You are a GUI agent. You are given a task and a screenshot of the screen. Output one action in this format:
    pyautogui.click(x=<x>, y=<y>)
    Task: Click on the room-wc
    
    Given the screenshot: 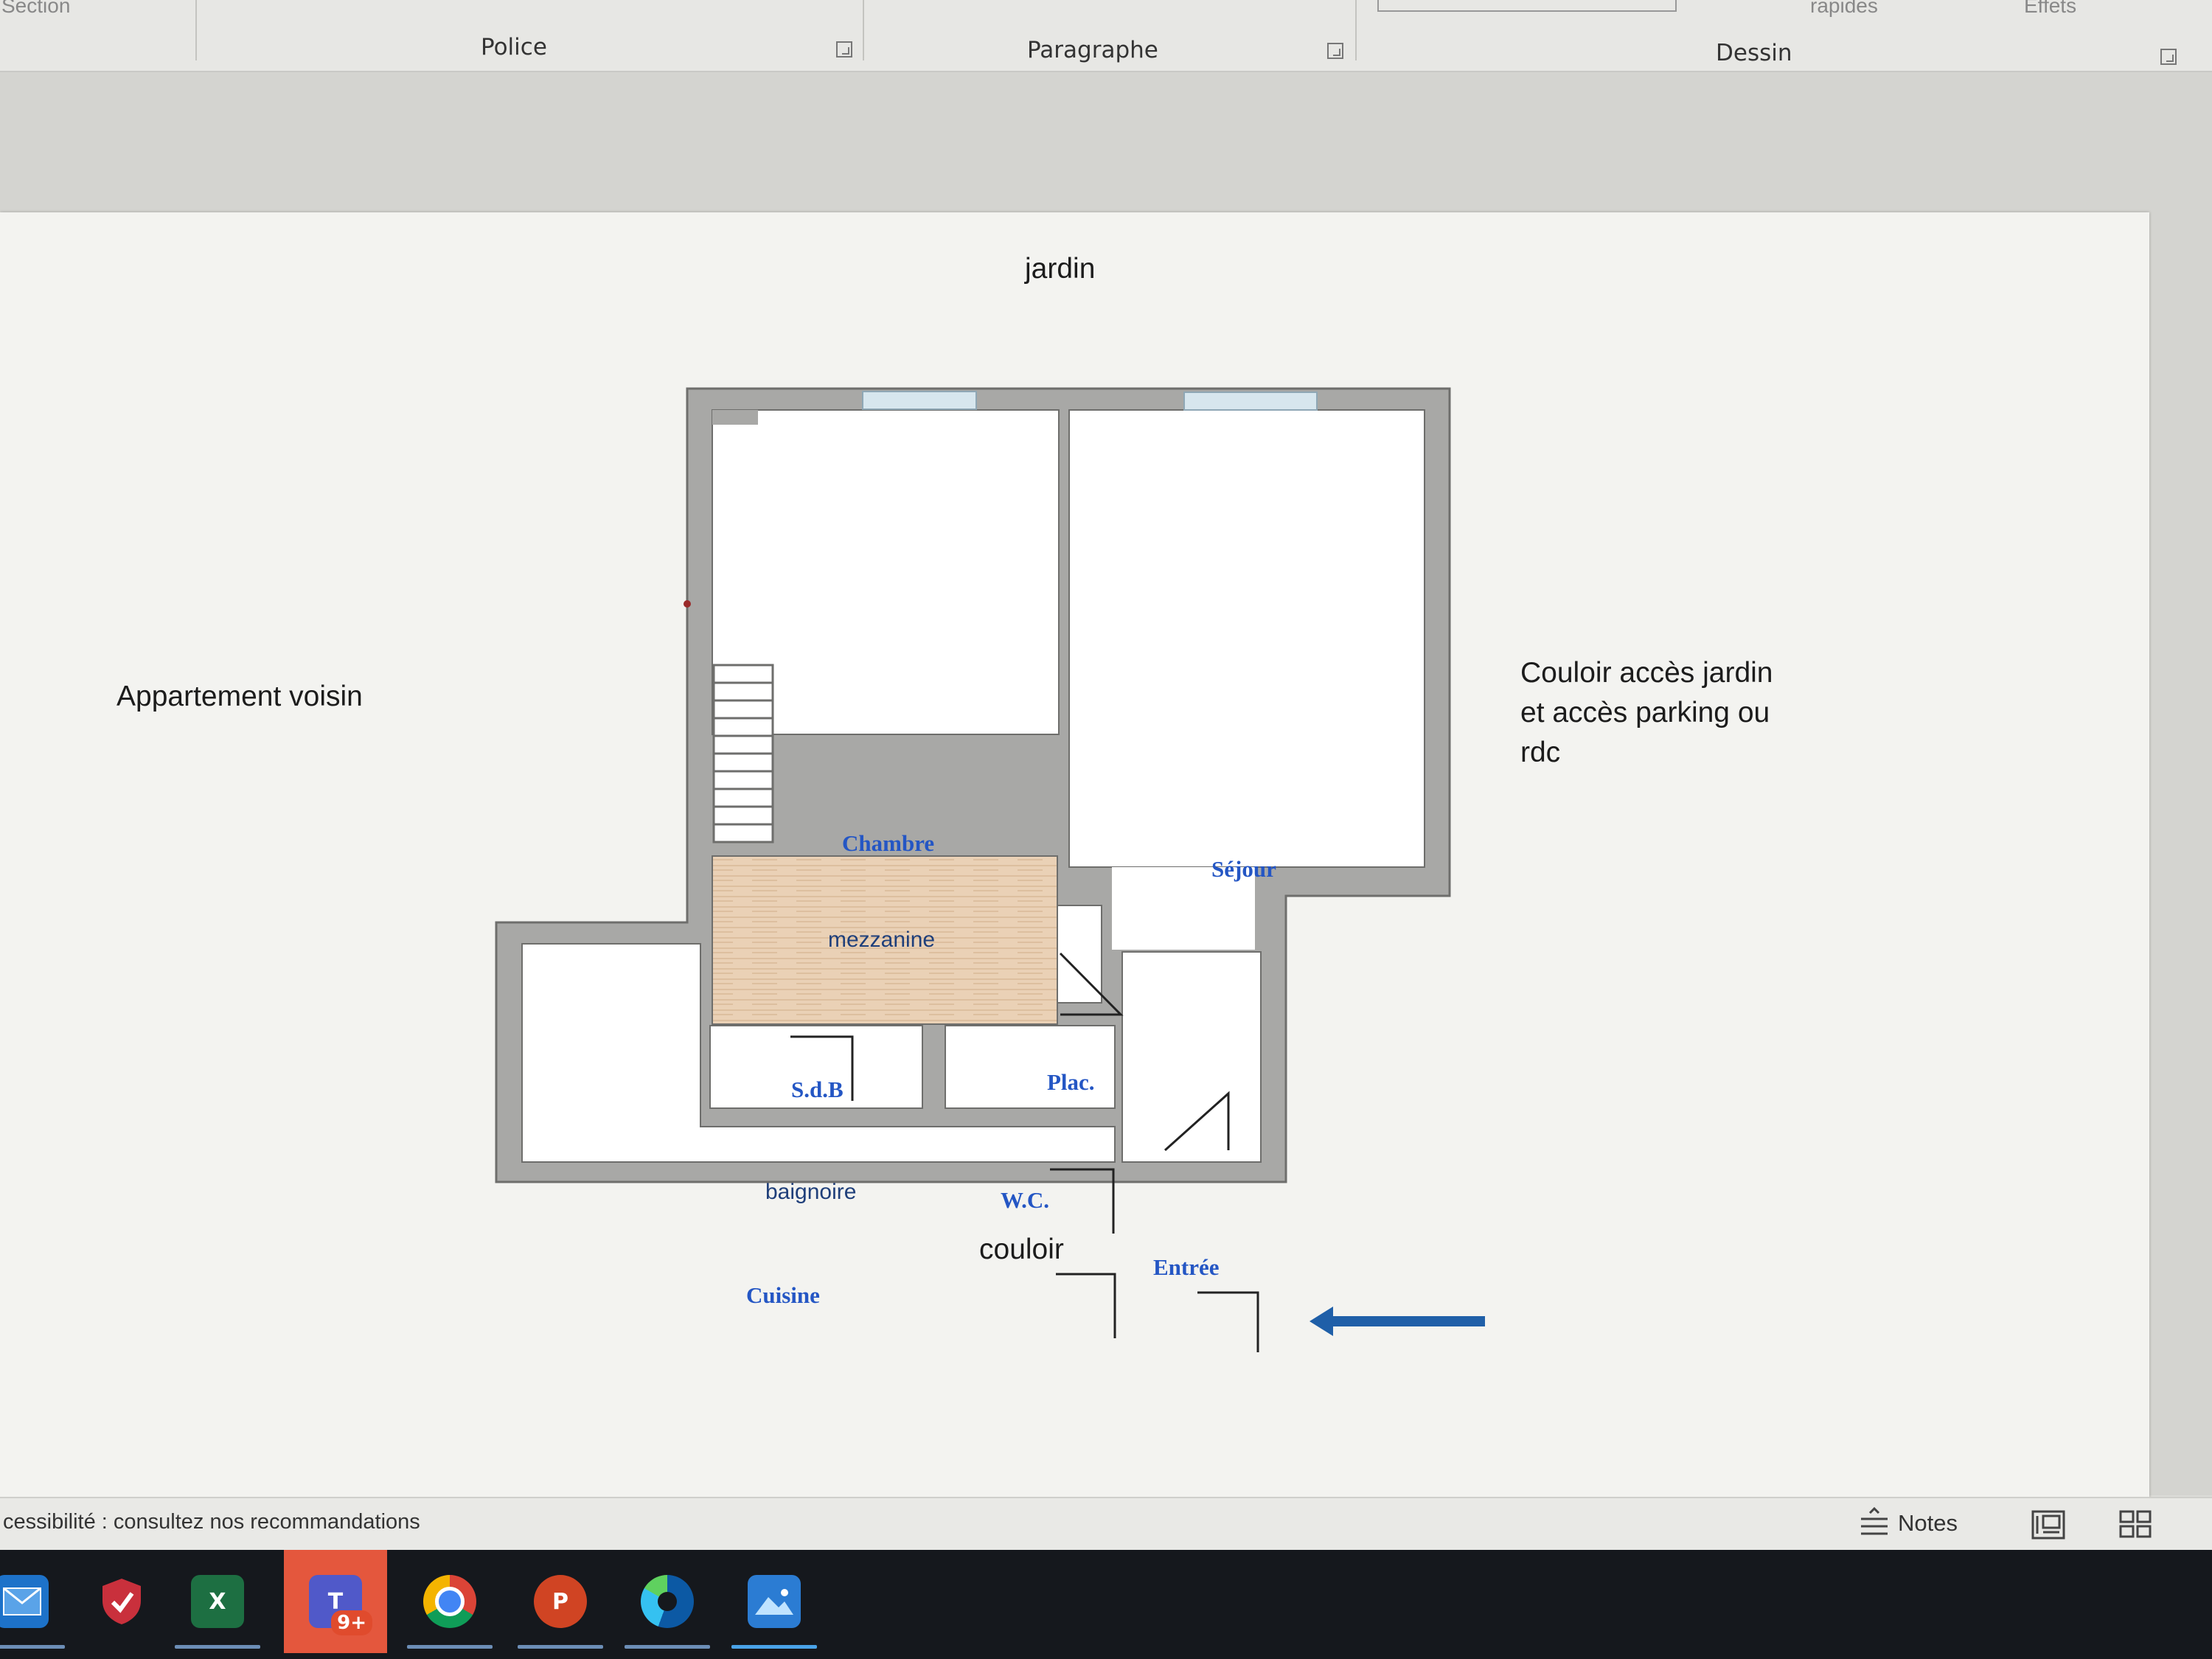 What is the action you would take?
    pyautogui.click(x=1030, y=1067)
    